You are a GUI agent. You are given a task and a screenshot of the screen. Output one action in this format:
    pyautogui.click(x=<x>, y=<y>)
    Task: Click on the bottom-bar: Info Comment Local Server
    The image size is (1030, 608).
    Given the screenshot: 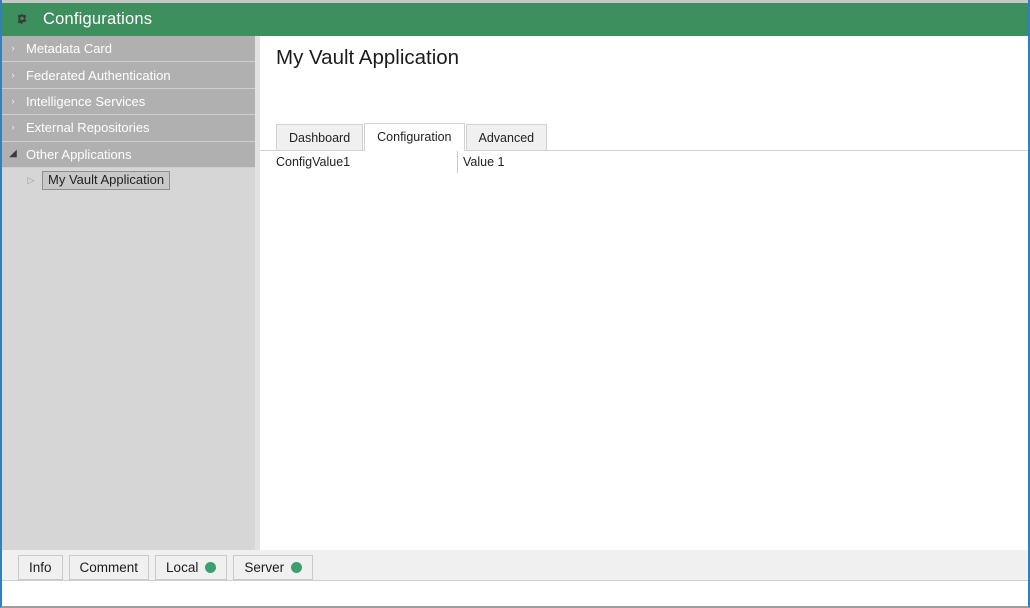 What is the action you would take?
    pyautogui.click(x=515, y=577)
    